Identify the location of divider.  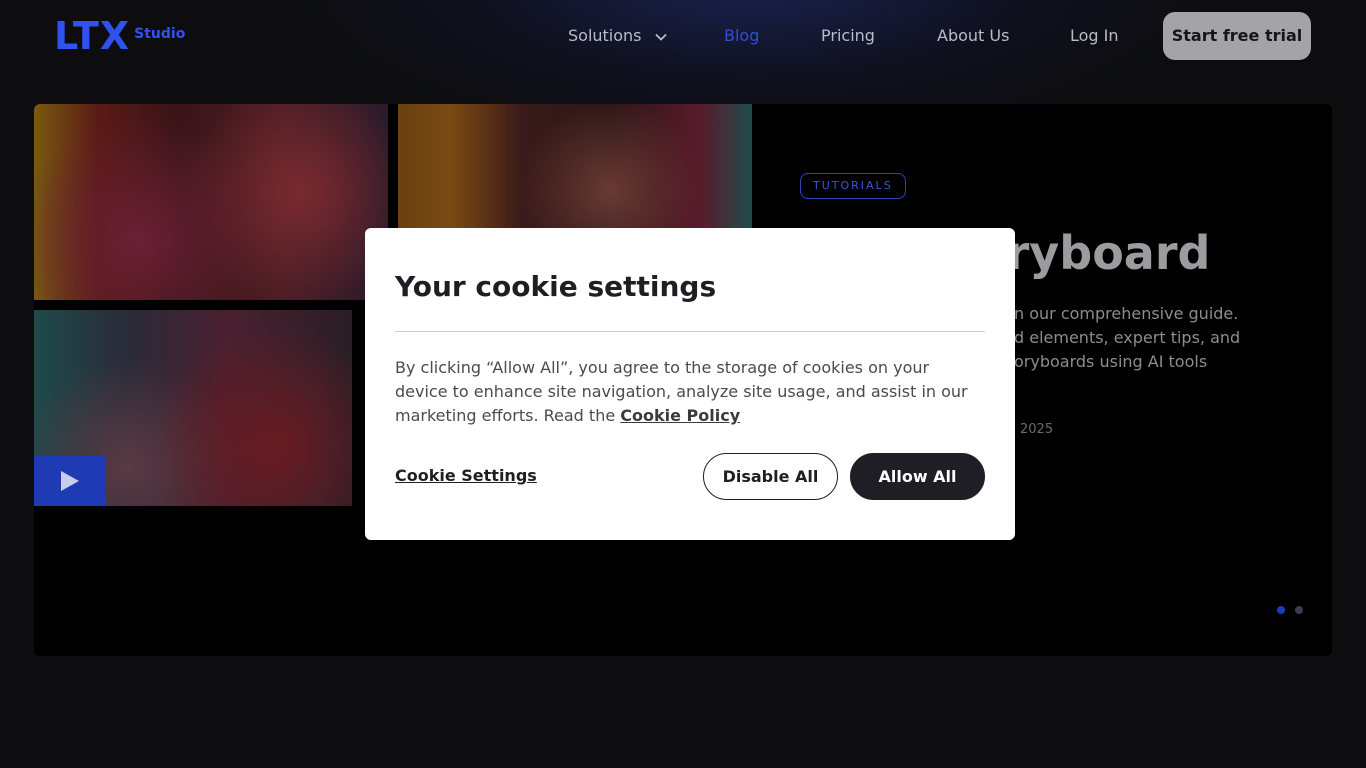
(690, 331).